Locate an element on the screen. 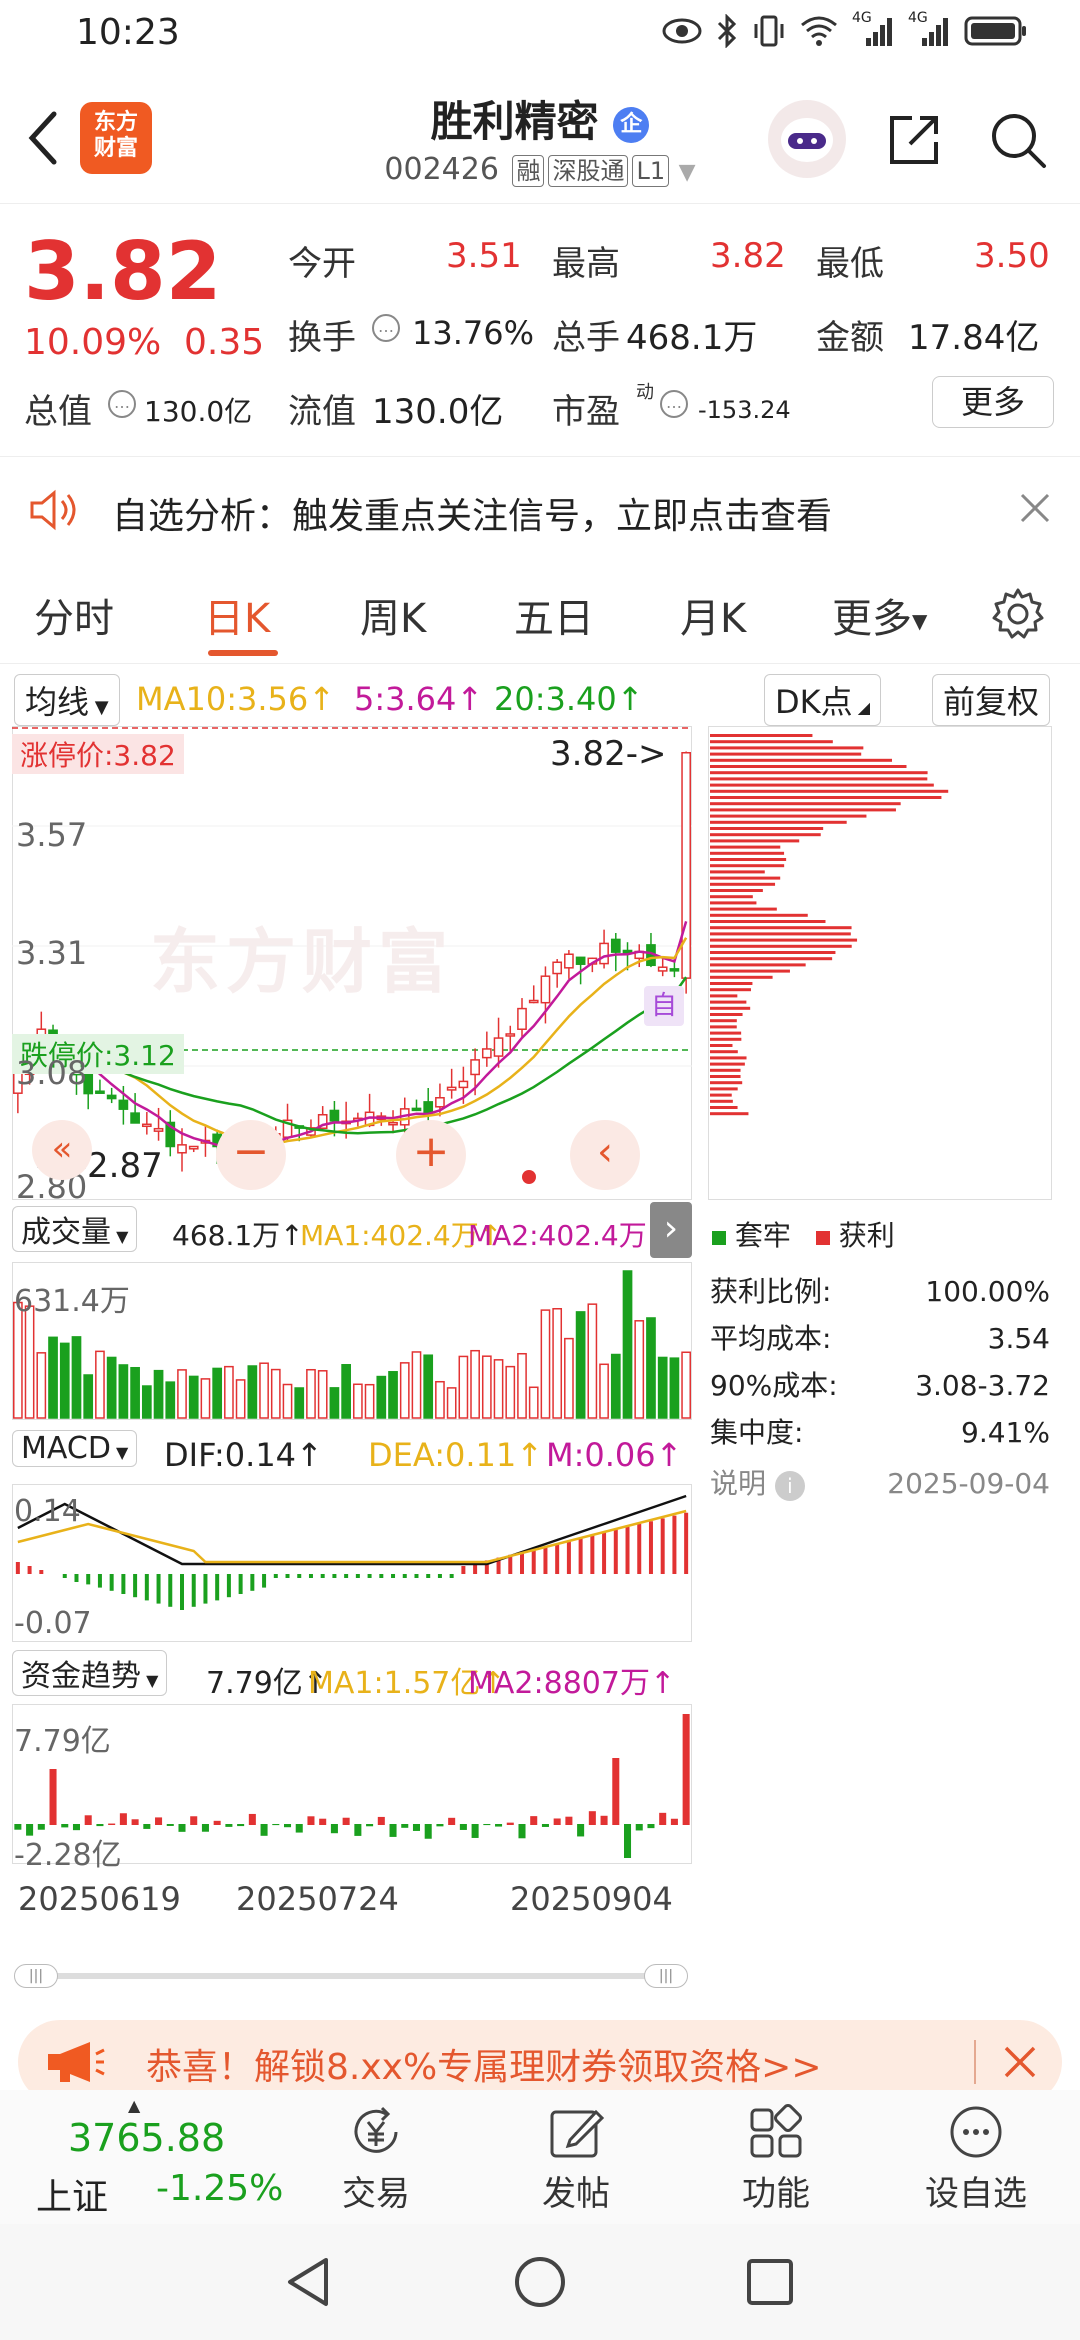  fund-indicator-select: 资金趋势 ▼ is located at coordinates (90, 1673).